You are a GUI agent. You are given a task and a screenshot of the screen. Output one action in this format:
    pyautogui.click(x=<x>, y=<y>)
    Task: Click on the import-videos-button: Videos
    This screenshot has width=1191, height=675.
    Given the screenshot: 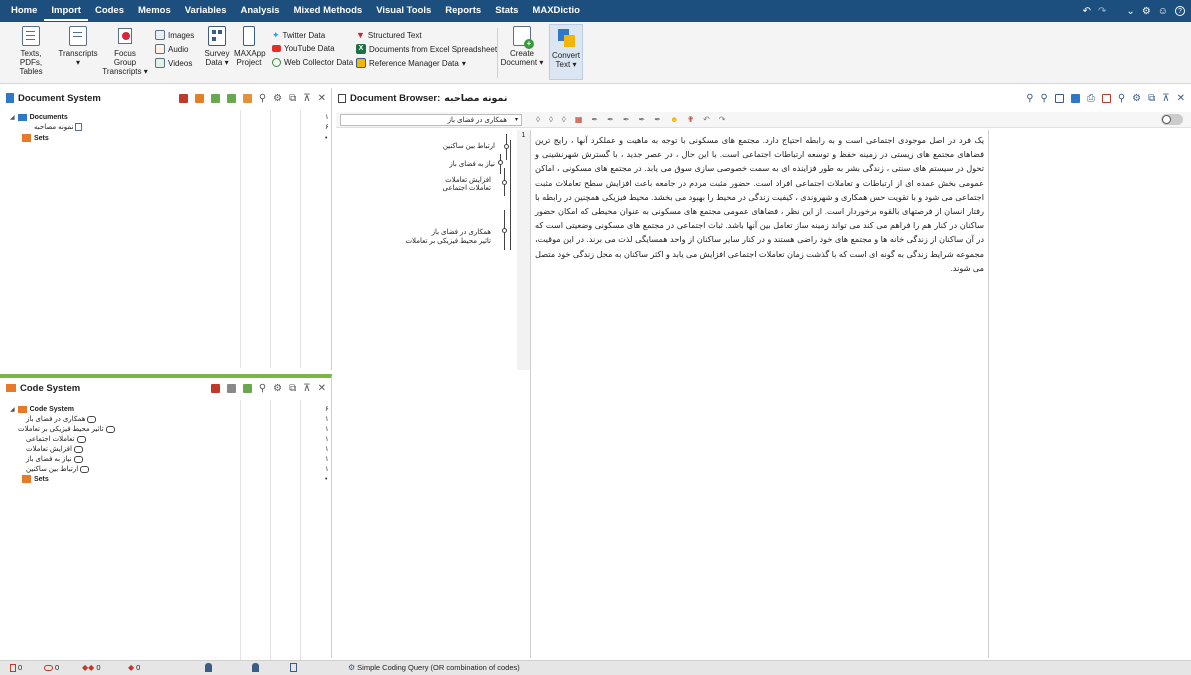 What is the action you would take?
    pyautogui.click(x=173, y=63)
    